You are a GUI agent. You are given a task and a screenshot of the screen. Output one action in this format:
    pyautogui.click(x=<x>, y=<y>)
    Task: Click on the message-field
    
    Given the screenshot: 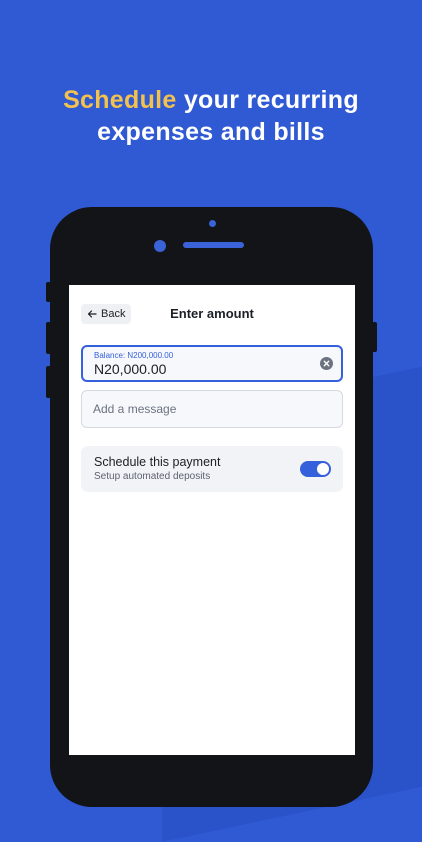 What is the action you would take?
    pyautogui.click(x=212, y=409)
    